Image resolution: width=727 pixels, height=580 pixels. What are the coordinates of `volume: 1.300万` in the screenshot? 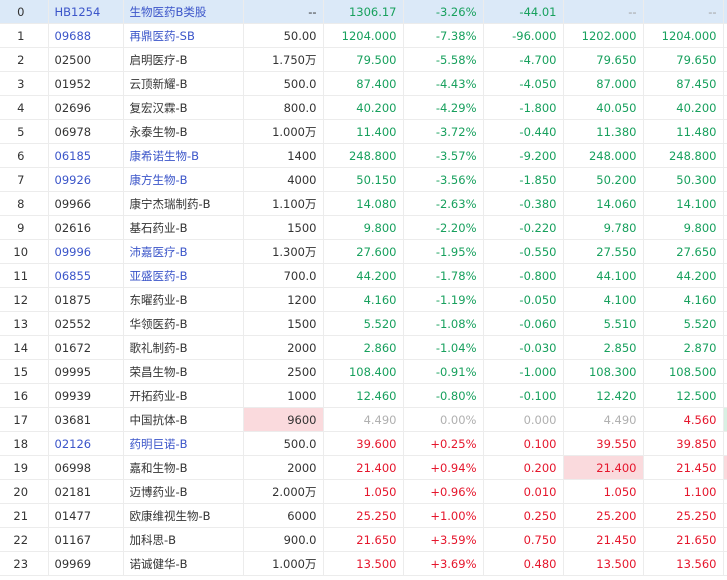 It's located at (283, 251).